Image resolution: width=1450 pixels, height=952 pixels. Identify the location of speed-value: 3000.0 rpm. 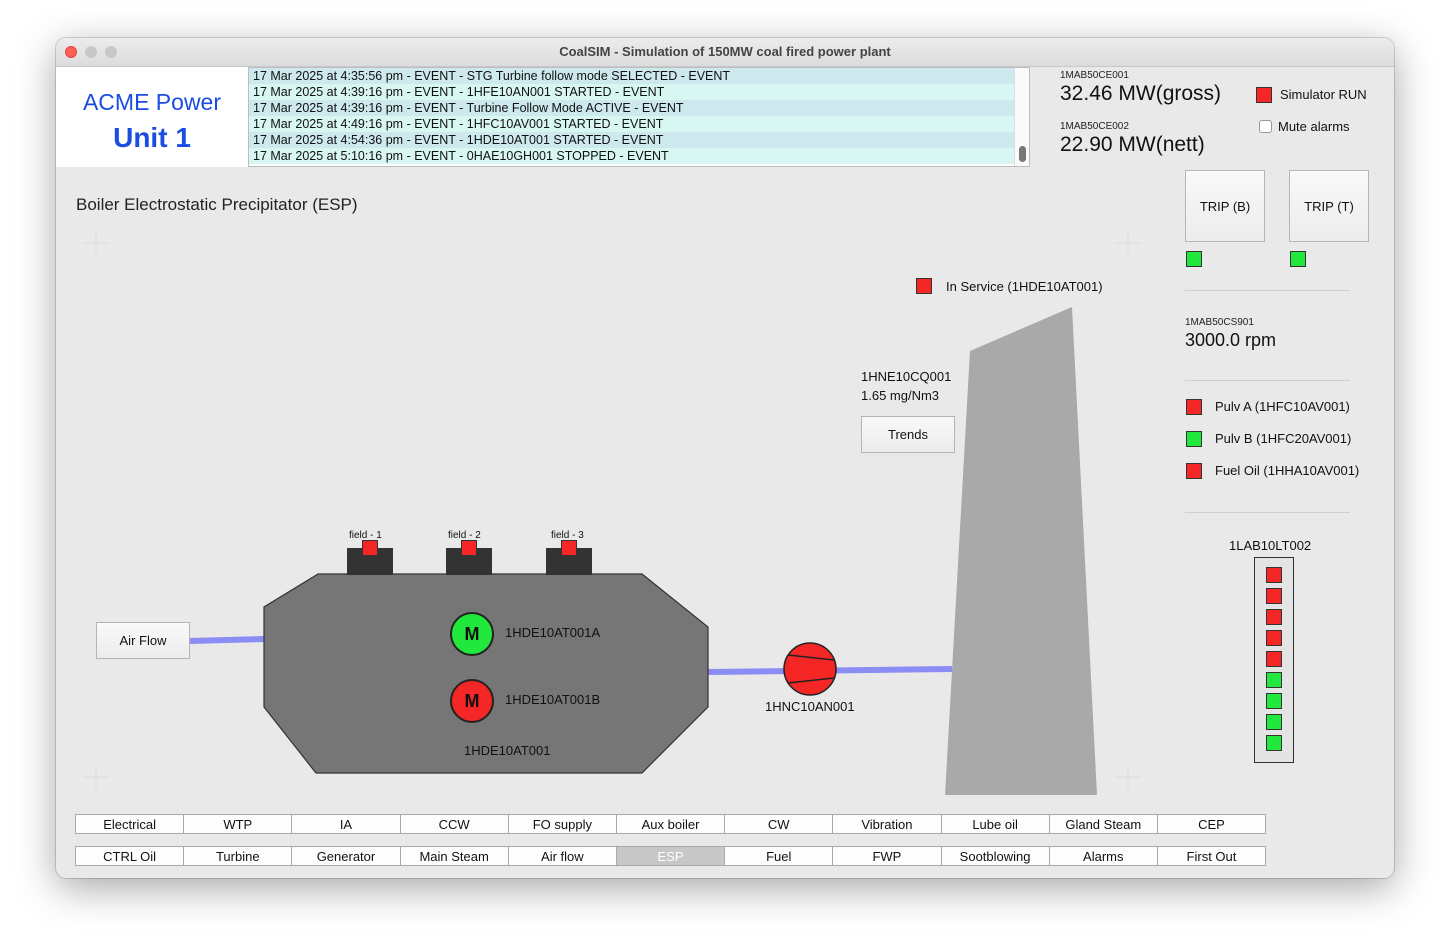
(1231, 340).